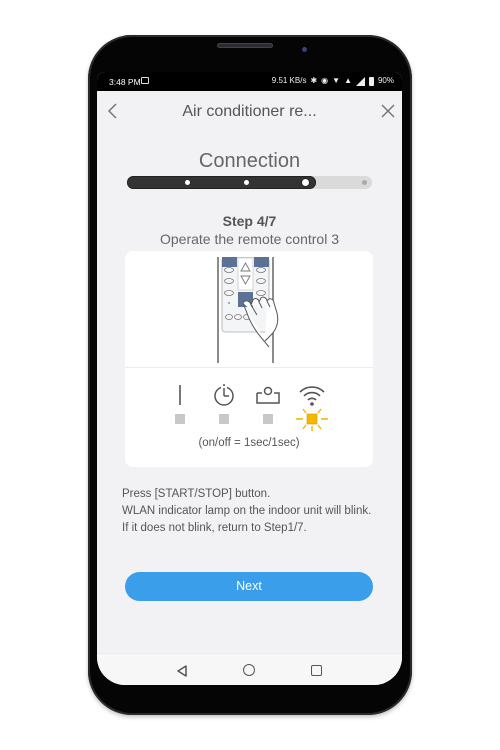 This screenshot has width=500, height=750. I want to click on power-lamp, so click(180, 419).